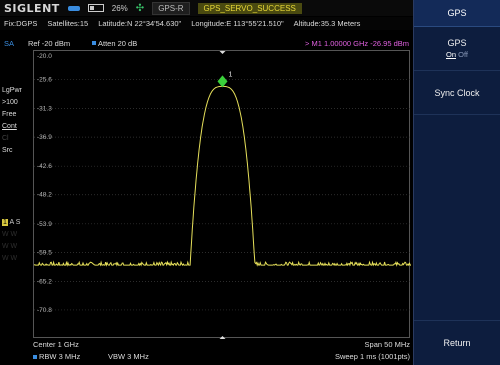 This screenshot has height=365, width=500. I want to click on sync-clock-button: Sync Clock, so click(457, 93).